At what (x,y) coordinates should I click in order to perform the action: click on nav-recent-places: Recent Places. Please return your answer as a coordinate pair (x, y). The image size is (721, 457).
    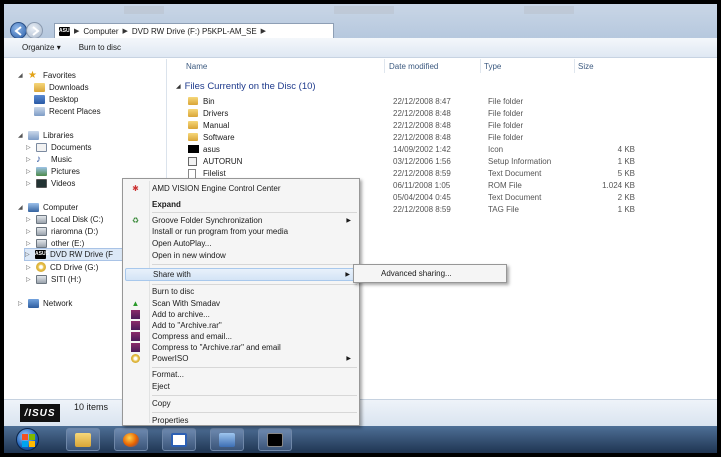
    Looking at the image, I should click on (67, 111).